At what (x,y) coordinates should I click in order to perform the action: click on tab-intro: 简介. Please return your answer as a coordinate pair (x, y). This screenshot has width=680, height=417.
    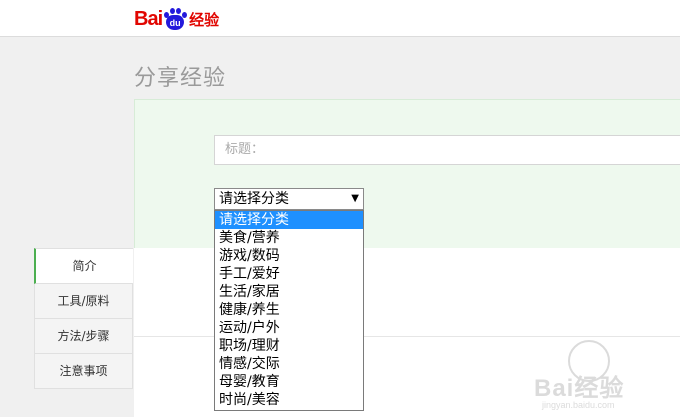
    Looking at the image, I should click on (83, 266).